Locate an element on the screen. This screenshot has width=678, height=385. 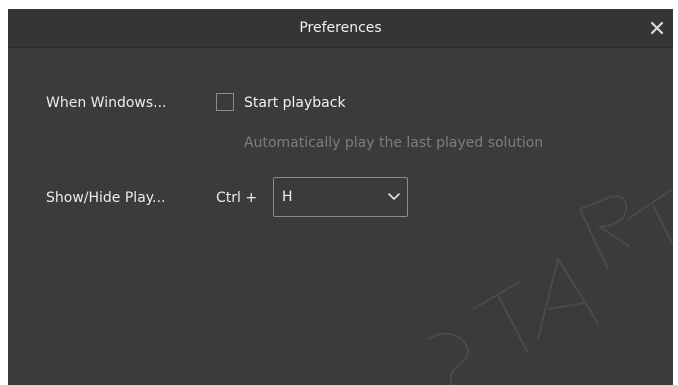
dialog-title: Preferences is located at coordinates (340, 28).